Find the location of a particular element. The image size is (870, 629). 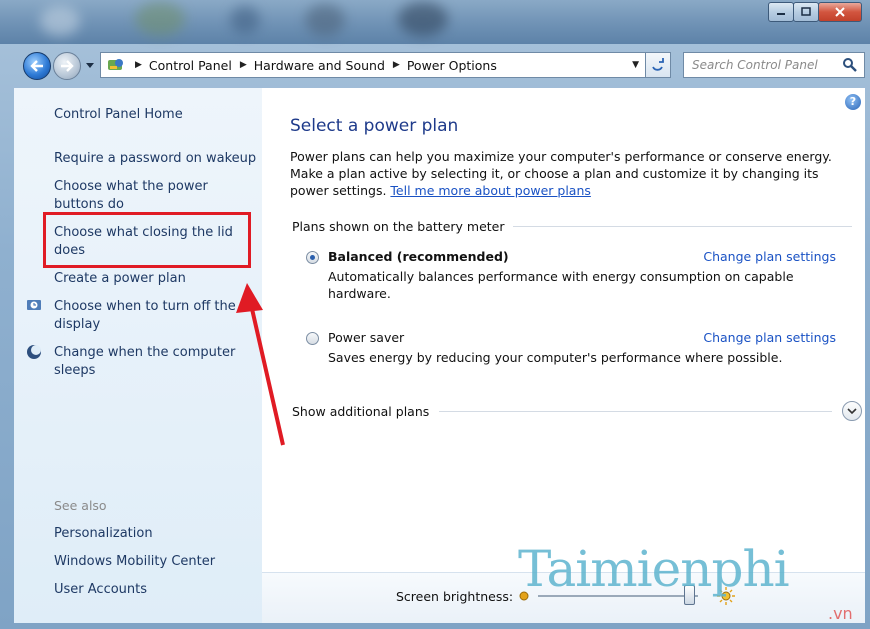

page-title: Select a power plan is located at coordinates (374, 126).